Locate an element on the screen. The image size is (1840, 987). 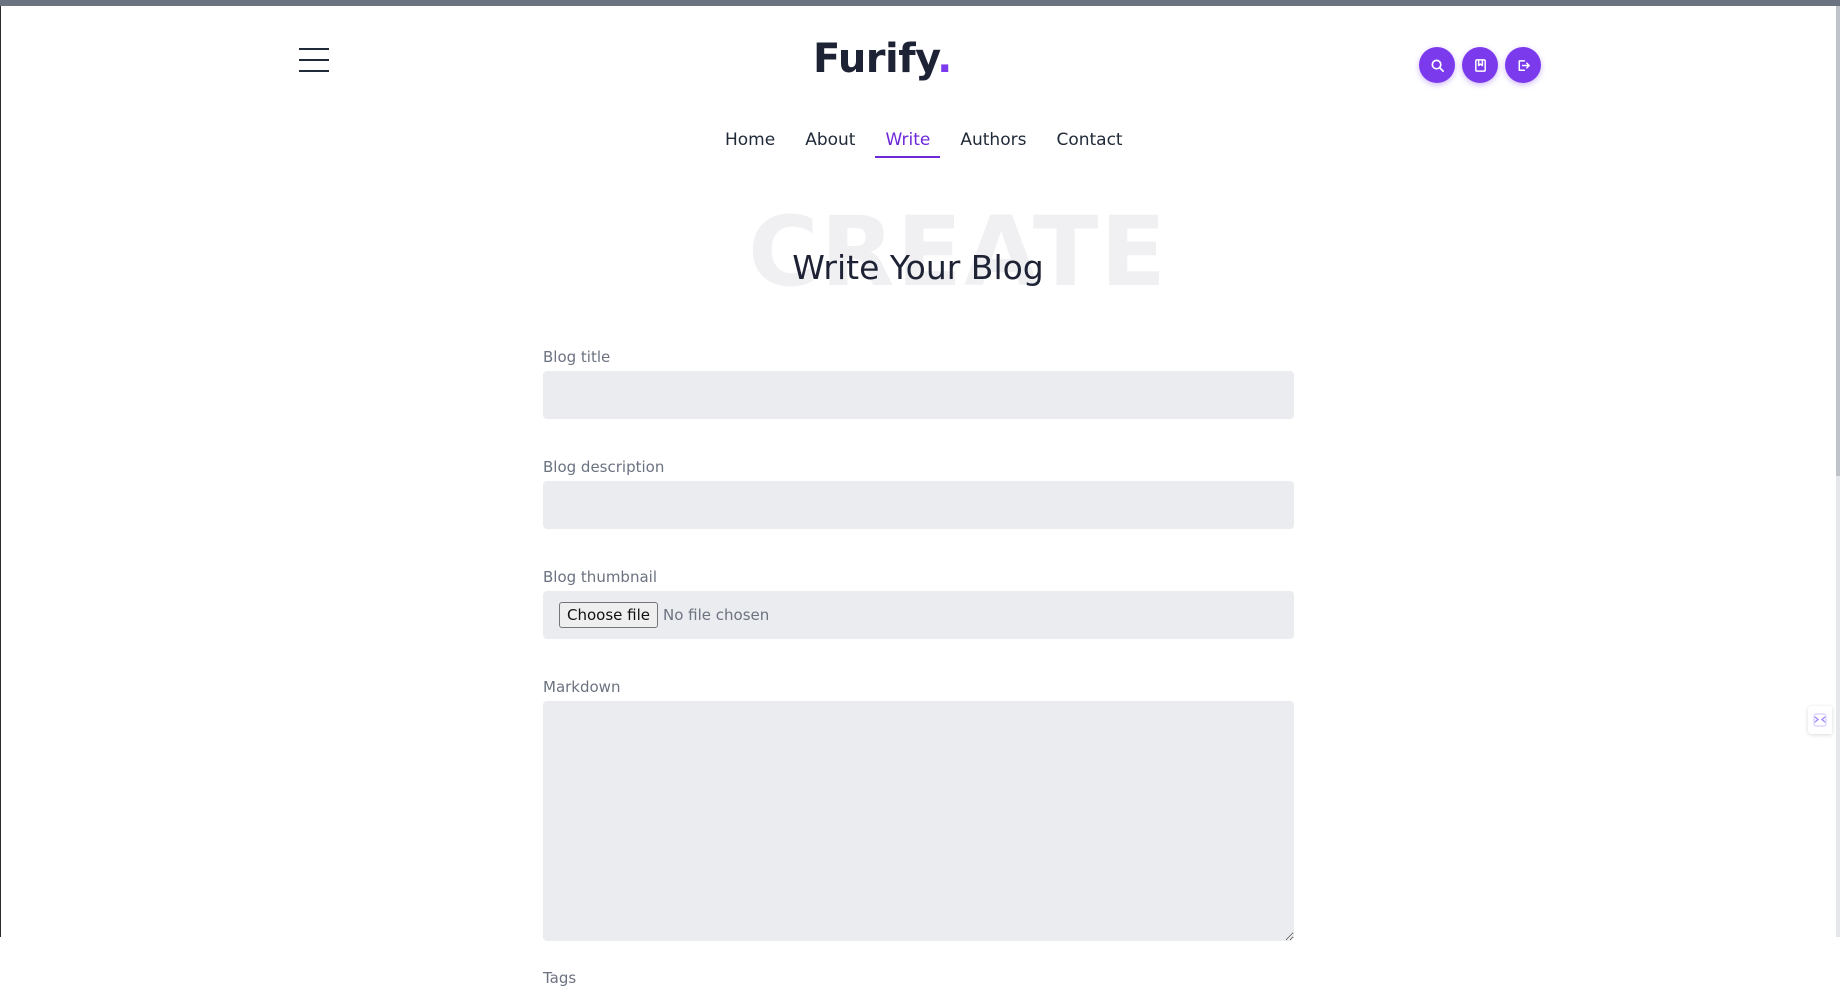
nav-item-contact: Contact is located at coordinates (1089, 143).